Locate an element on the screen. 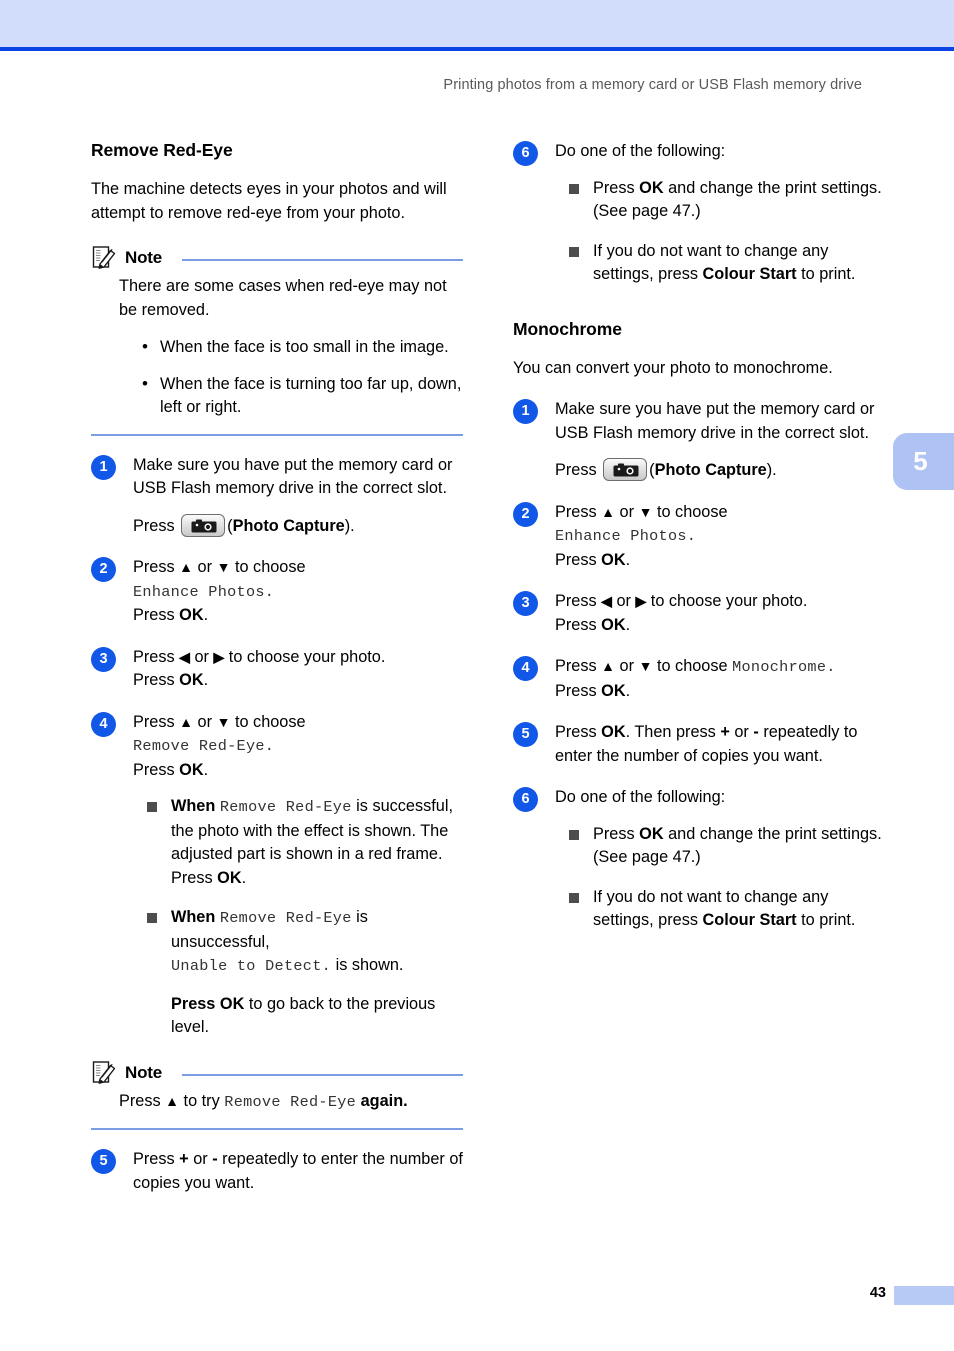 The image size is (954, 1351). step-number-badge: 3 is located at coordinates (103, 659).